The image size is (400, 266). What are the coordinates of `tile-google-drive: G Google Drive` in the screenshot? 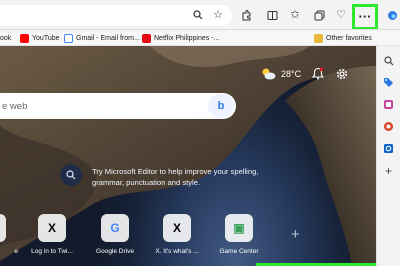 It's located at (115, 234).